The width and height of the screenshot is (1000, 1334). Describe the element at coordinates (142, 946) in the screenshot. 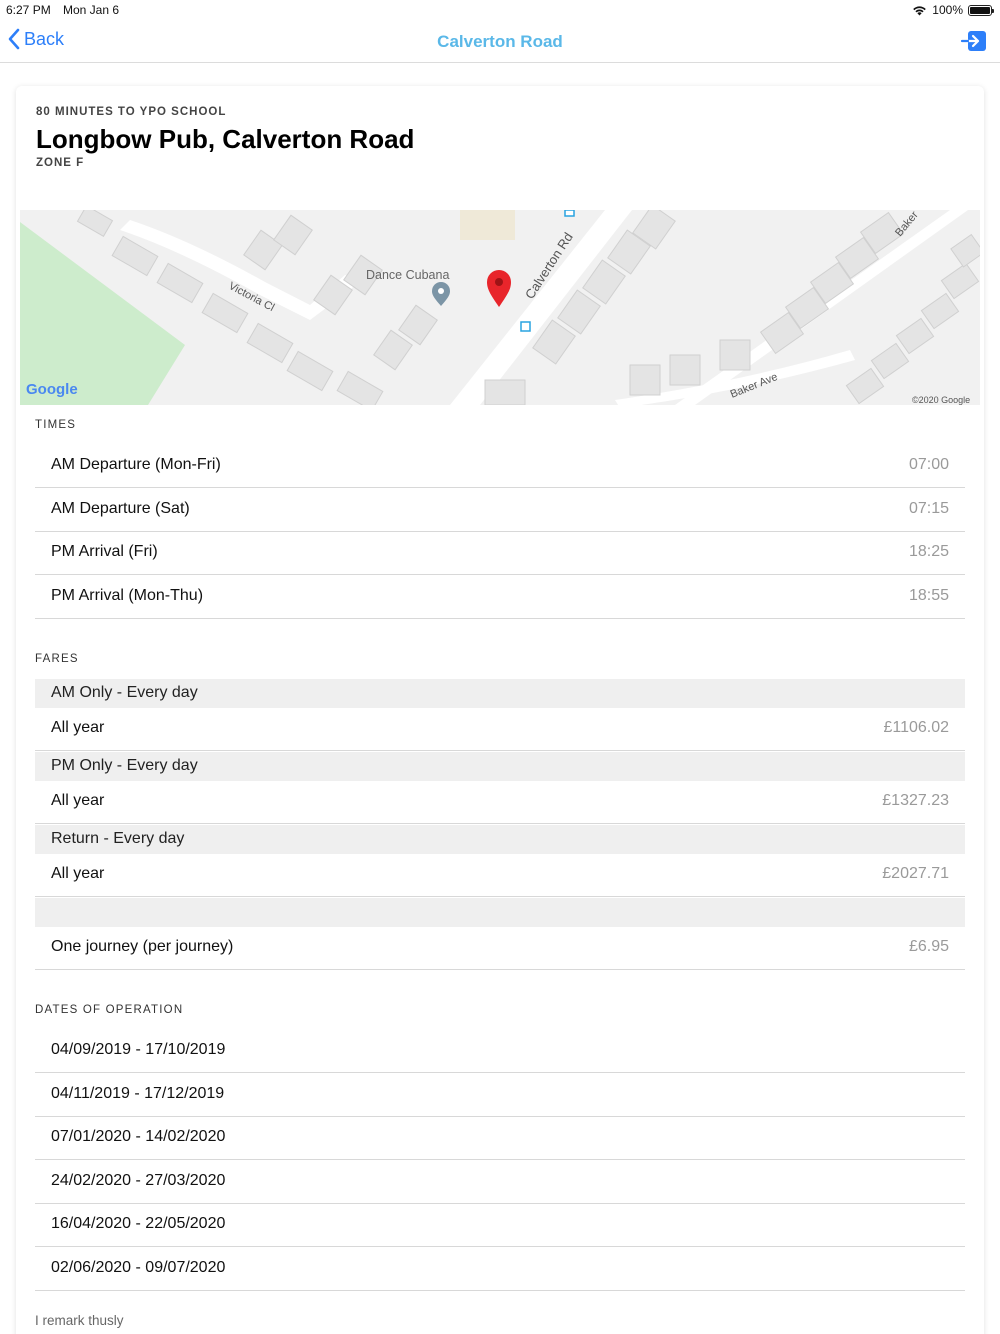

I see `fare-row-label: One journey (per journey)` at that location.